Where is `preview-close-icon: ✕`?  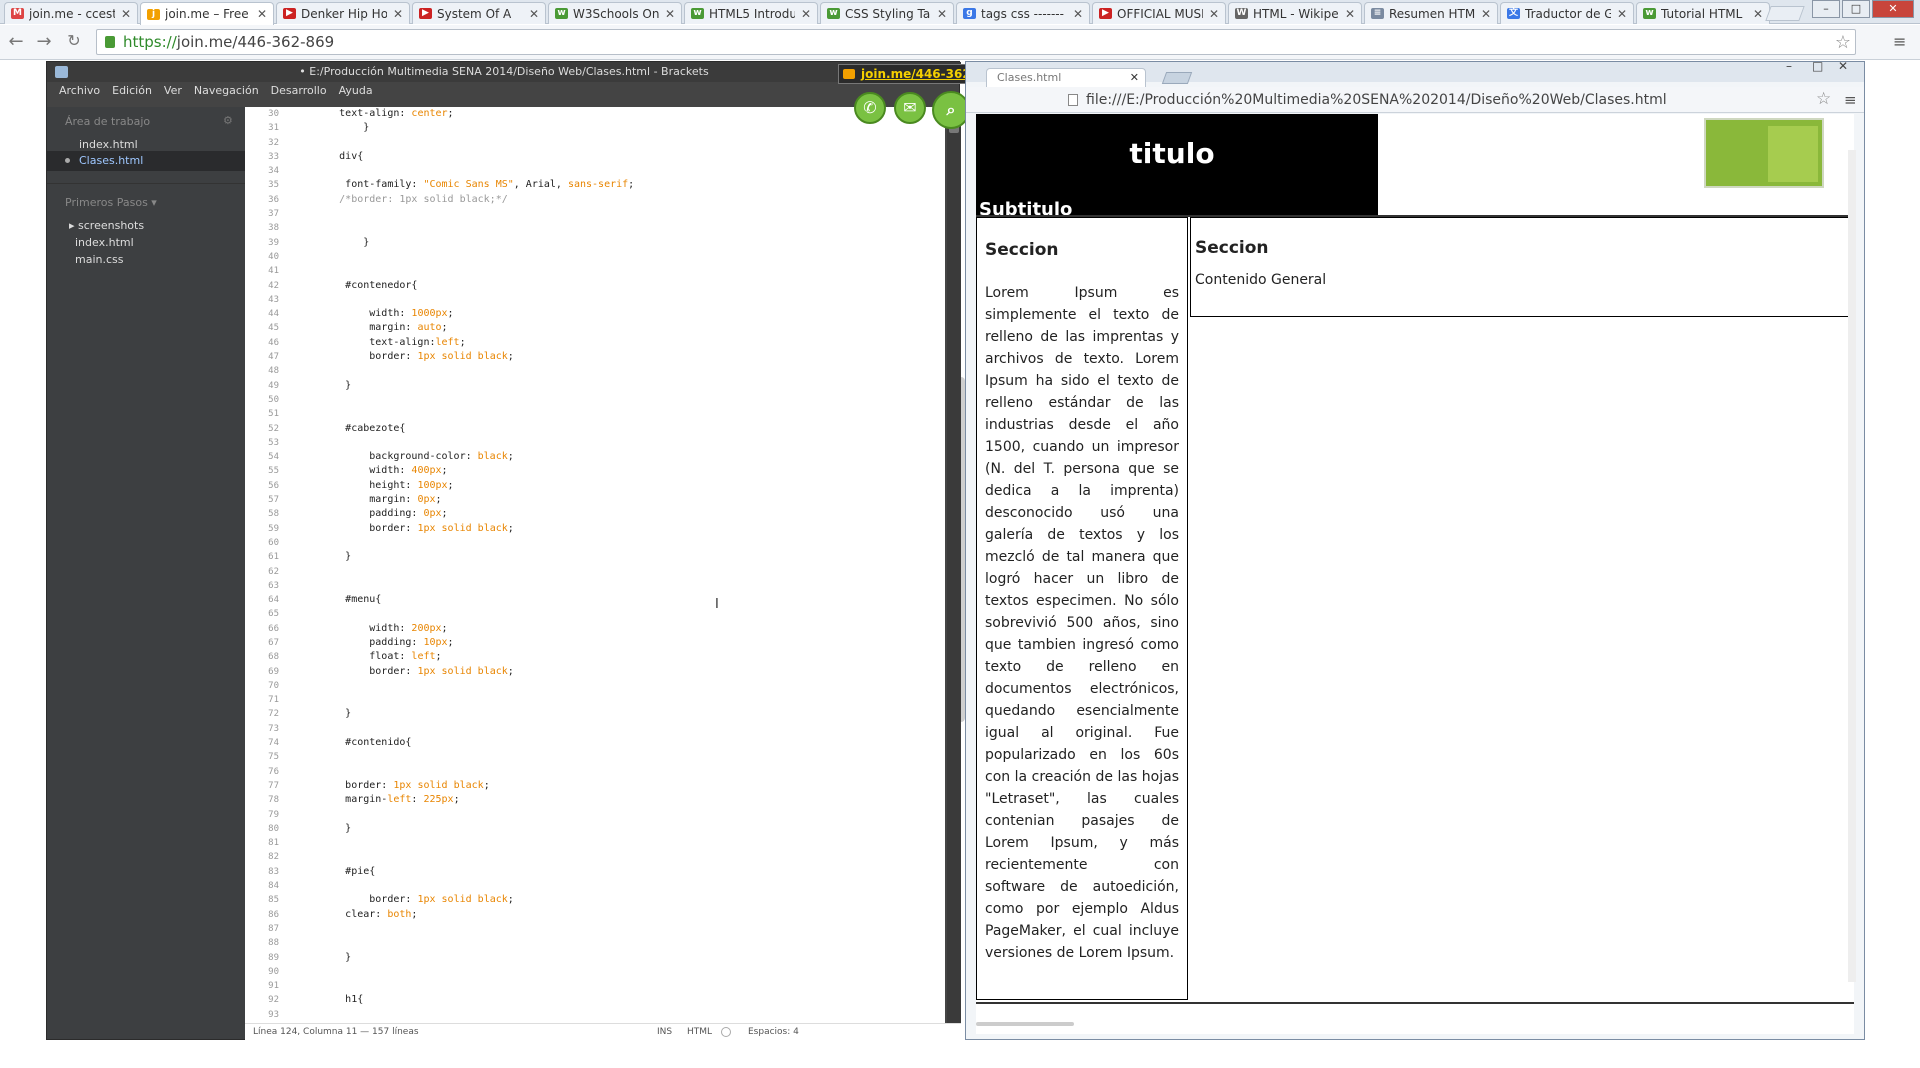 preview-close-icon: ✕ is located at coordinates (1843, 66).